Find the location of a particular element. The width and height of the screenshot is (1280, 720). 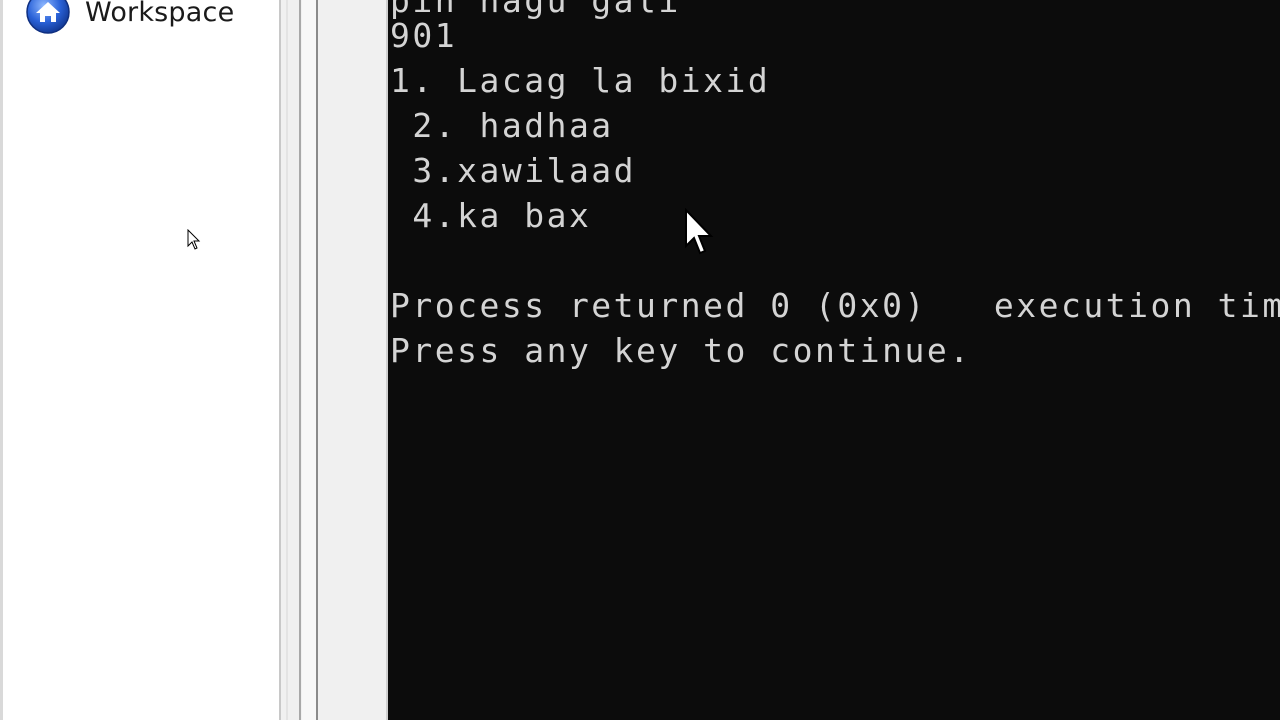

console-line: Press any key to continue. is located at coordinates (681, 350).